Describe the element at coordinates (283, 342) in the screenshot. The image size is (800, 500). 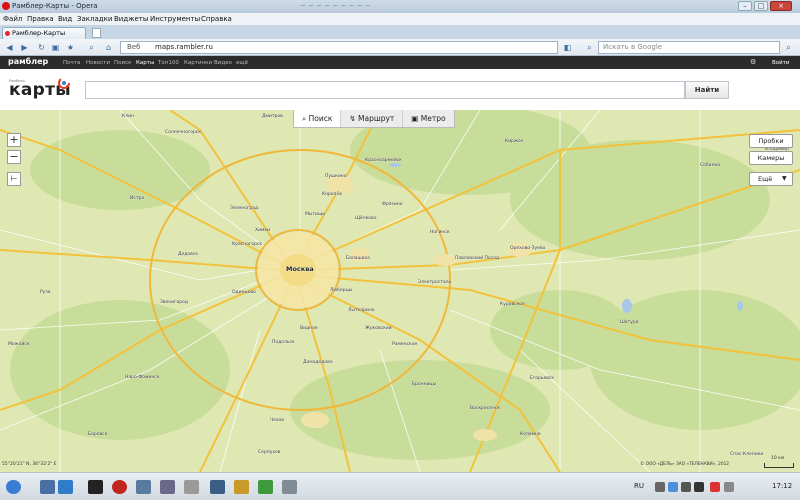
I see `map-label-podolsk: Подольск` at that location.